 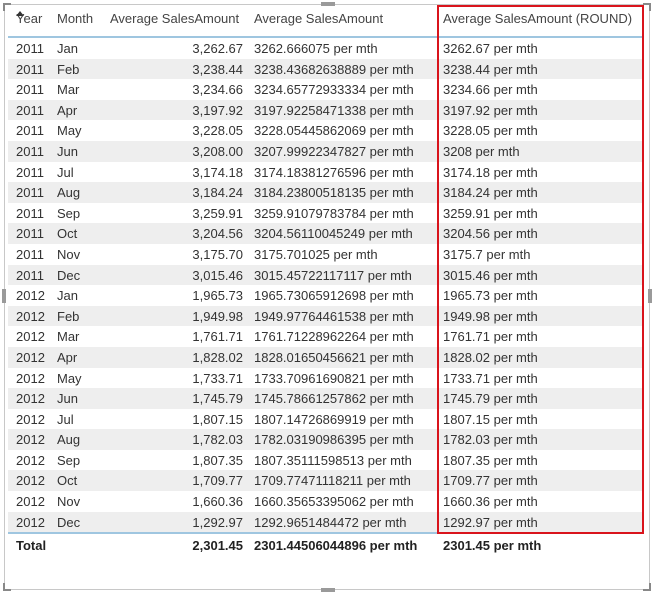 I want to click on cell-avg-text: 3259.91079783784 per mth, so click(x=334, y=213).